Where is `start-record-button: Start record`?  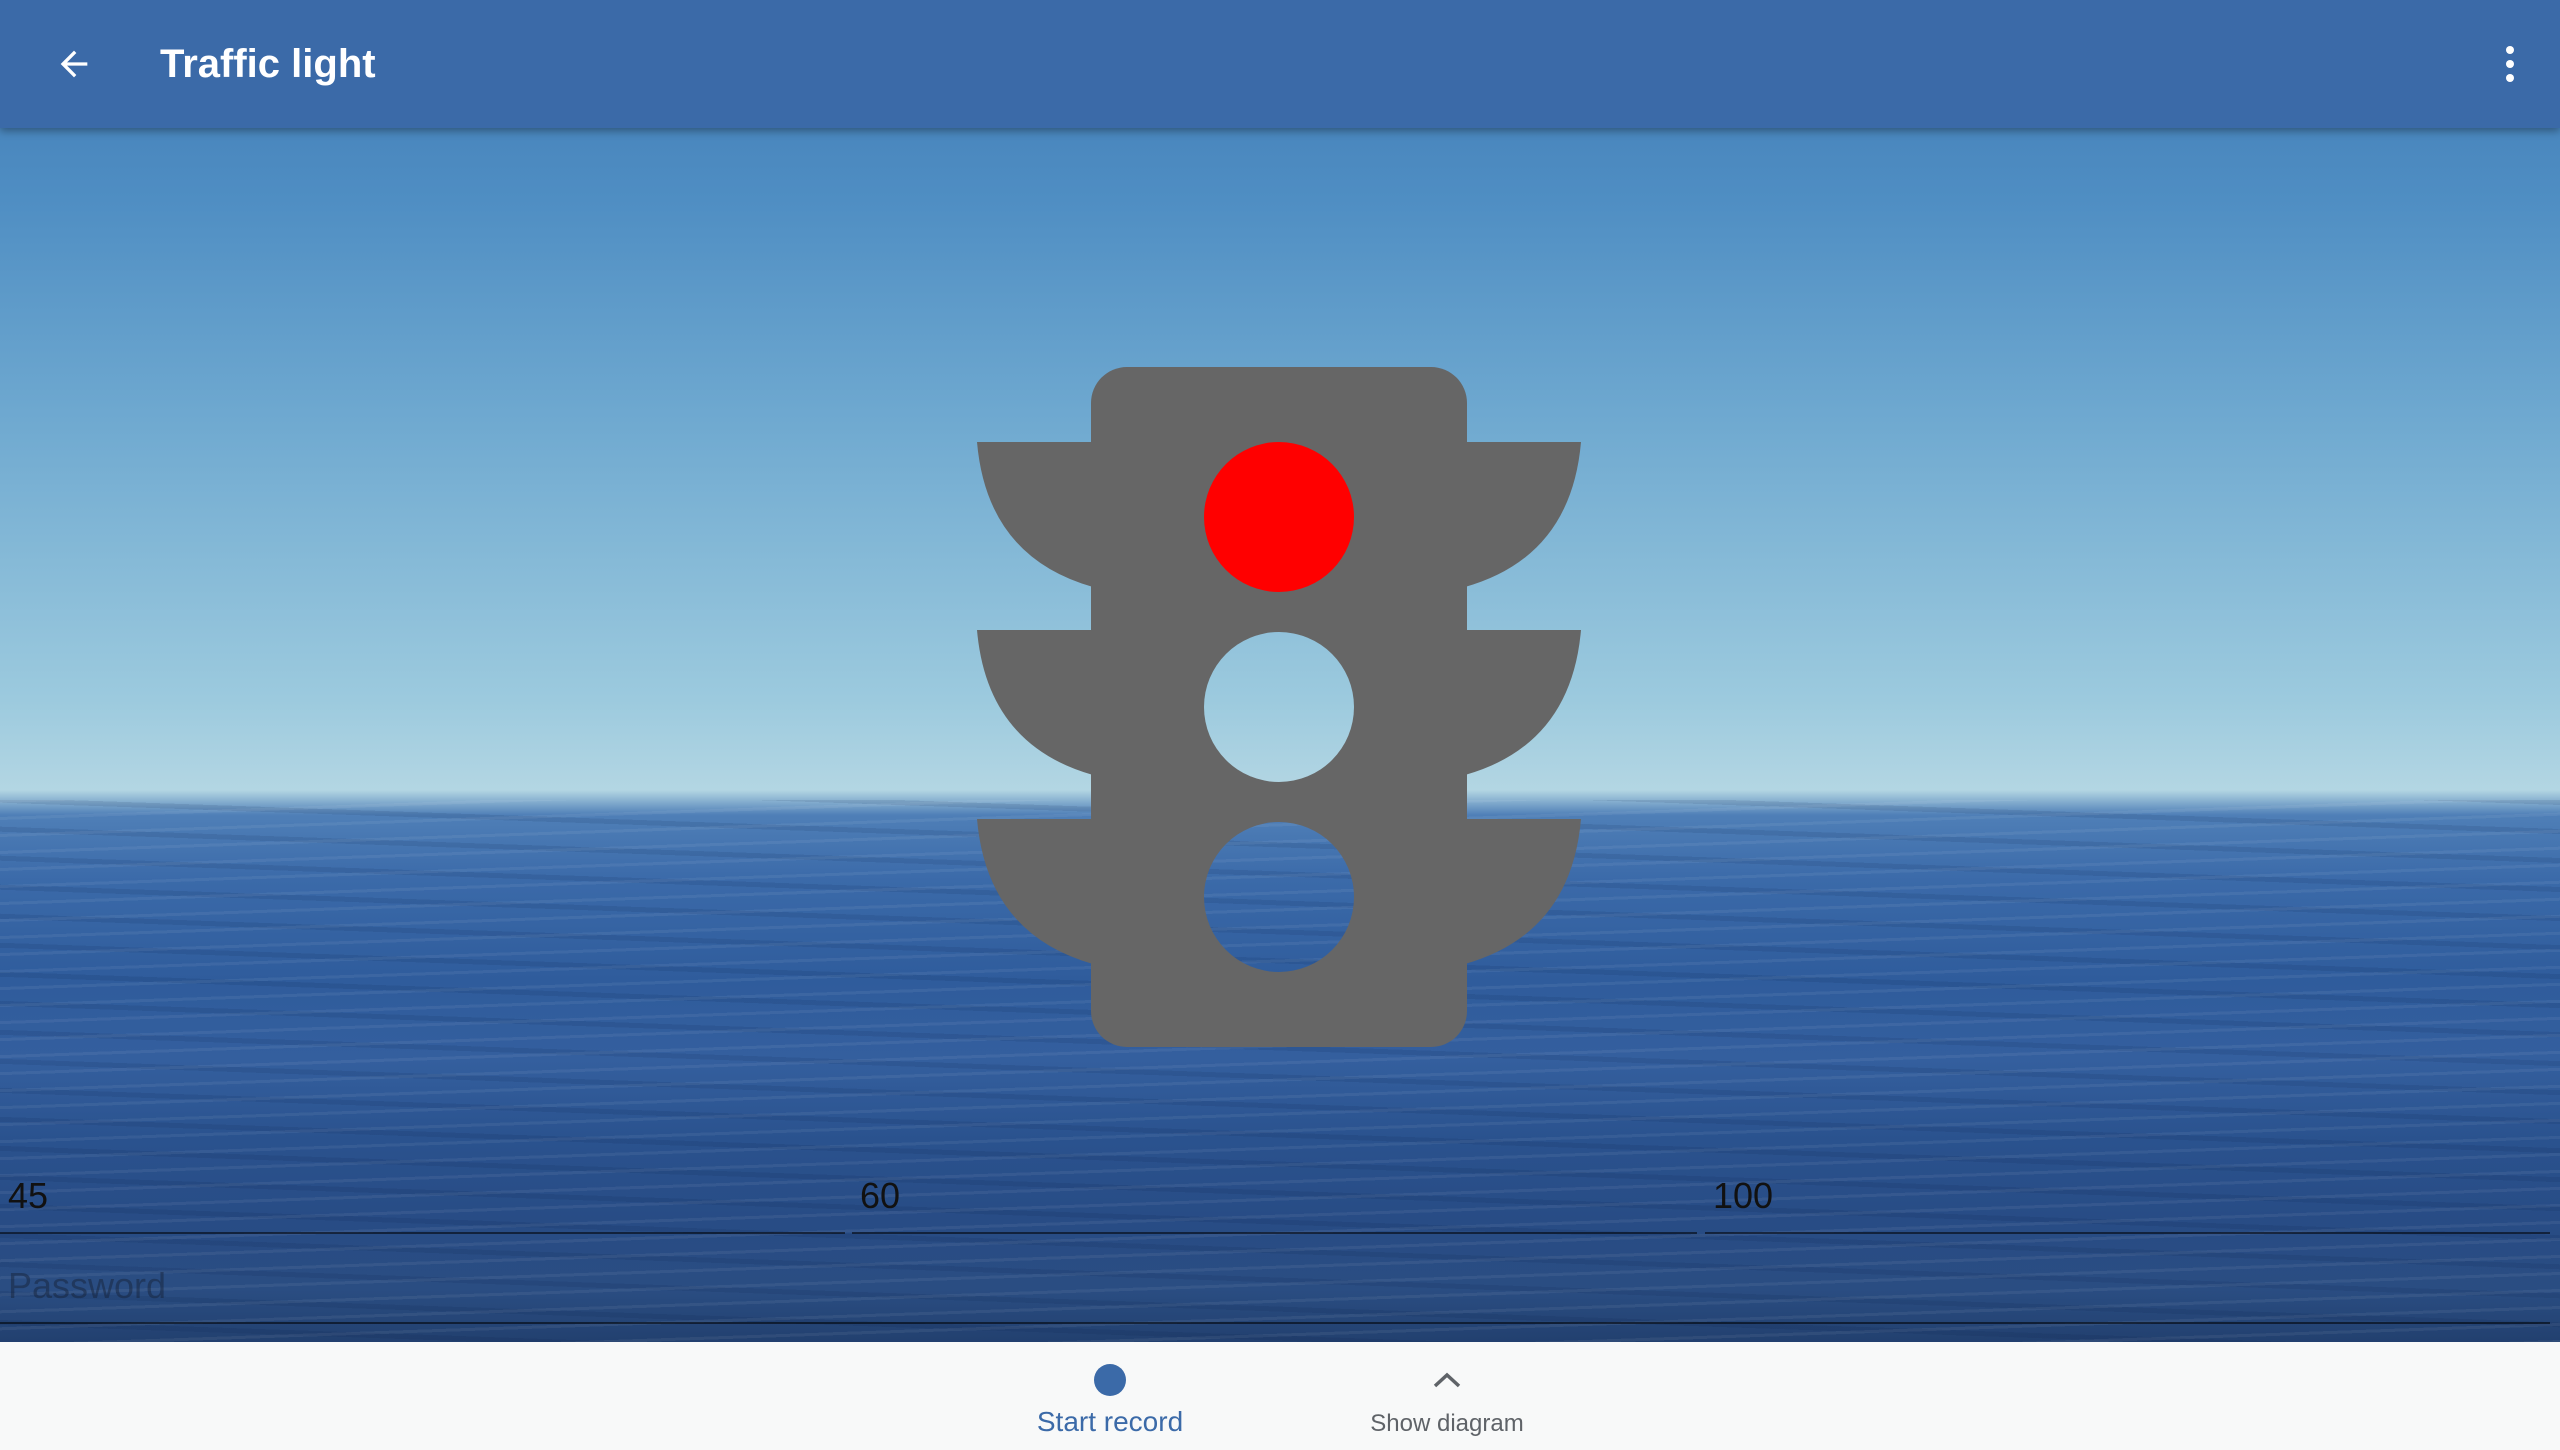 start-record-button: Start record is located at coordinates (1110, 1396).